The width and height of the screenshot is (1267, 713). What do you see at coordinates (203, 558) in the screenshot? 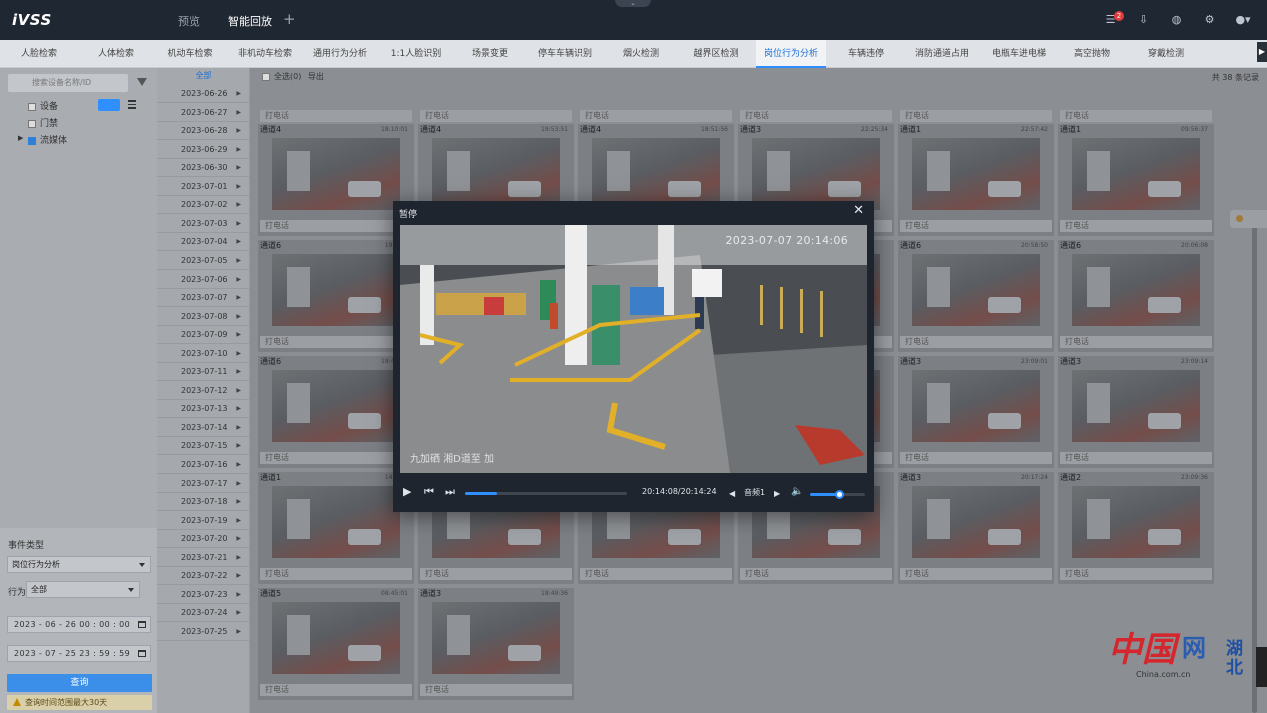
I see `date-item: 2023-07-21 ▶` at bounding box center [203, 558].